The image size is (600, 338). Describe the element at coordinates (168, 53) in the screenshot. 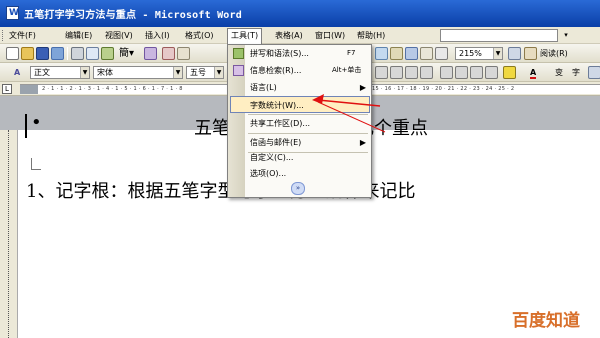

I see `cut-icon` at that location.